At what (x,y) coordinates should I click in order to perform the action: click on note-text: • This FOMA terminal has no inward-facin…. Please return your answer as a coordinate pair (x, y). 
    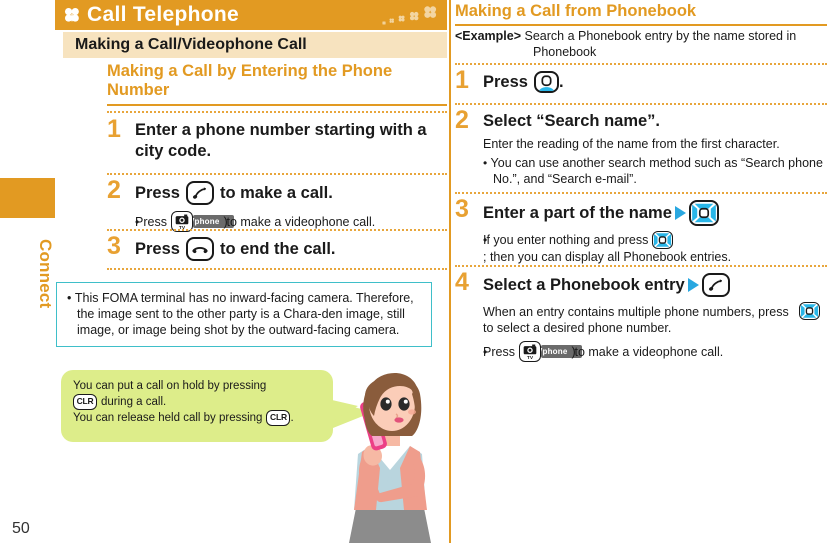
    Looking at the image, I should click on (244, 314).